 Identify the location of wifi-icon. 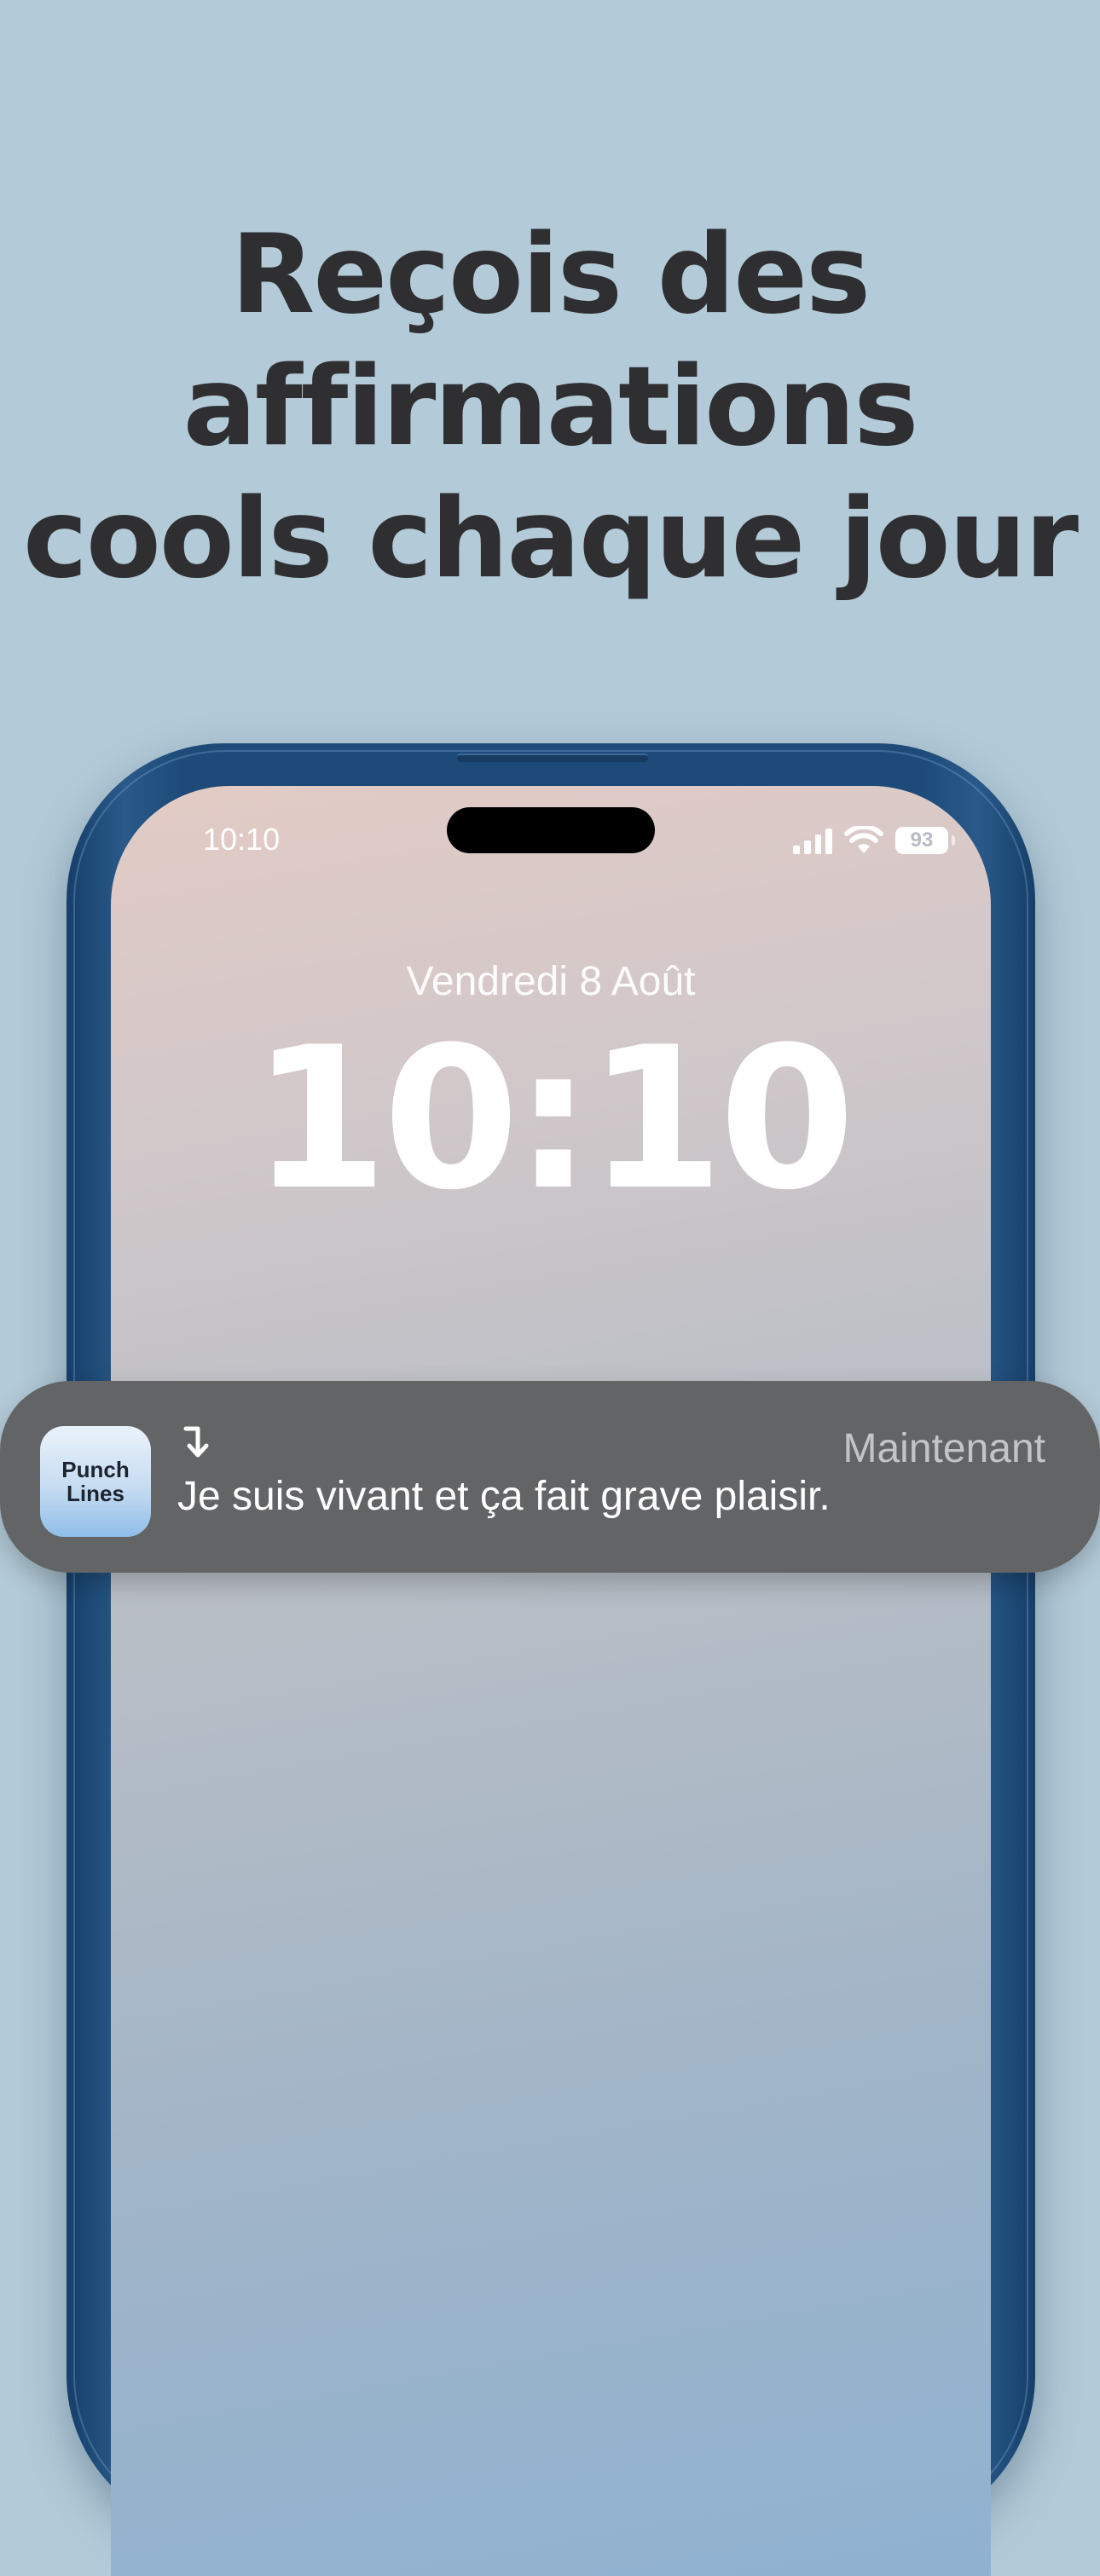
(863, 839).